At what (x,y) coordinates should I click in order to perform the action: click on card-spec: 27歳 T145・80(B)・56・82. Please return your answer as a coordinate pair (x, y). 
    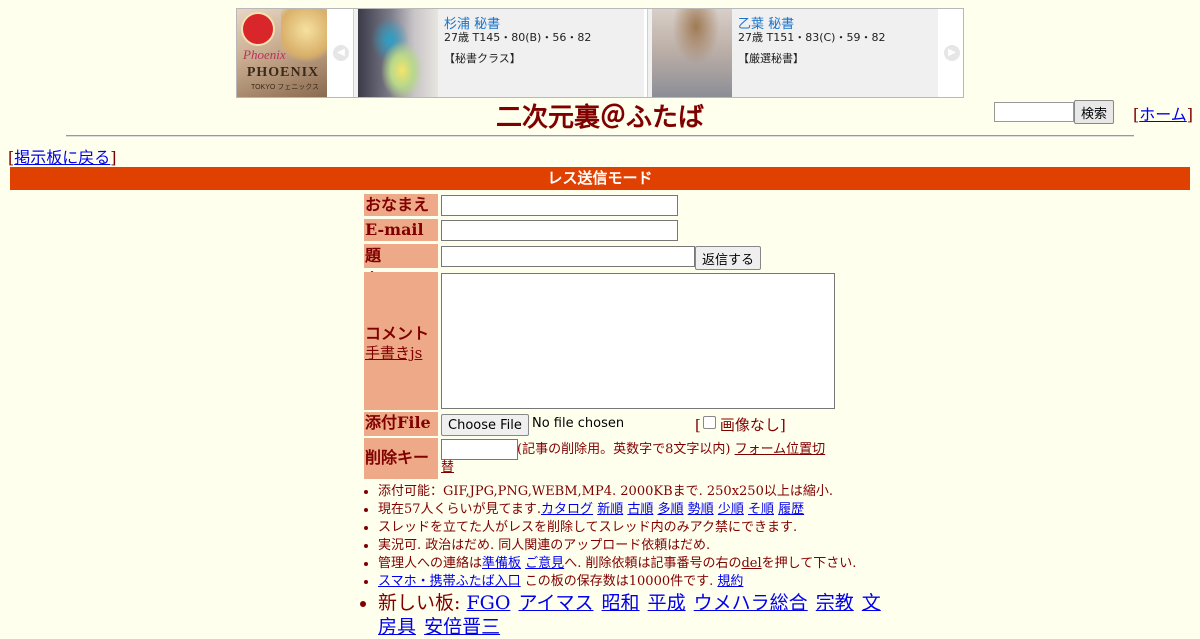
    Looking at the image, I should click on (518, 37).